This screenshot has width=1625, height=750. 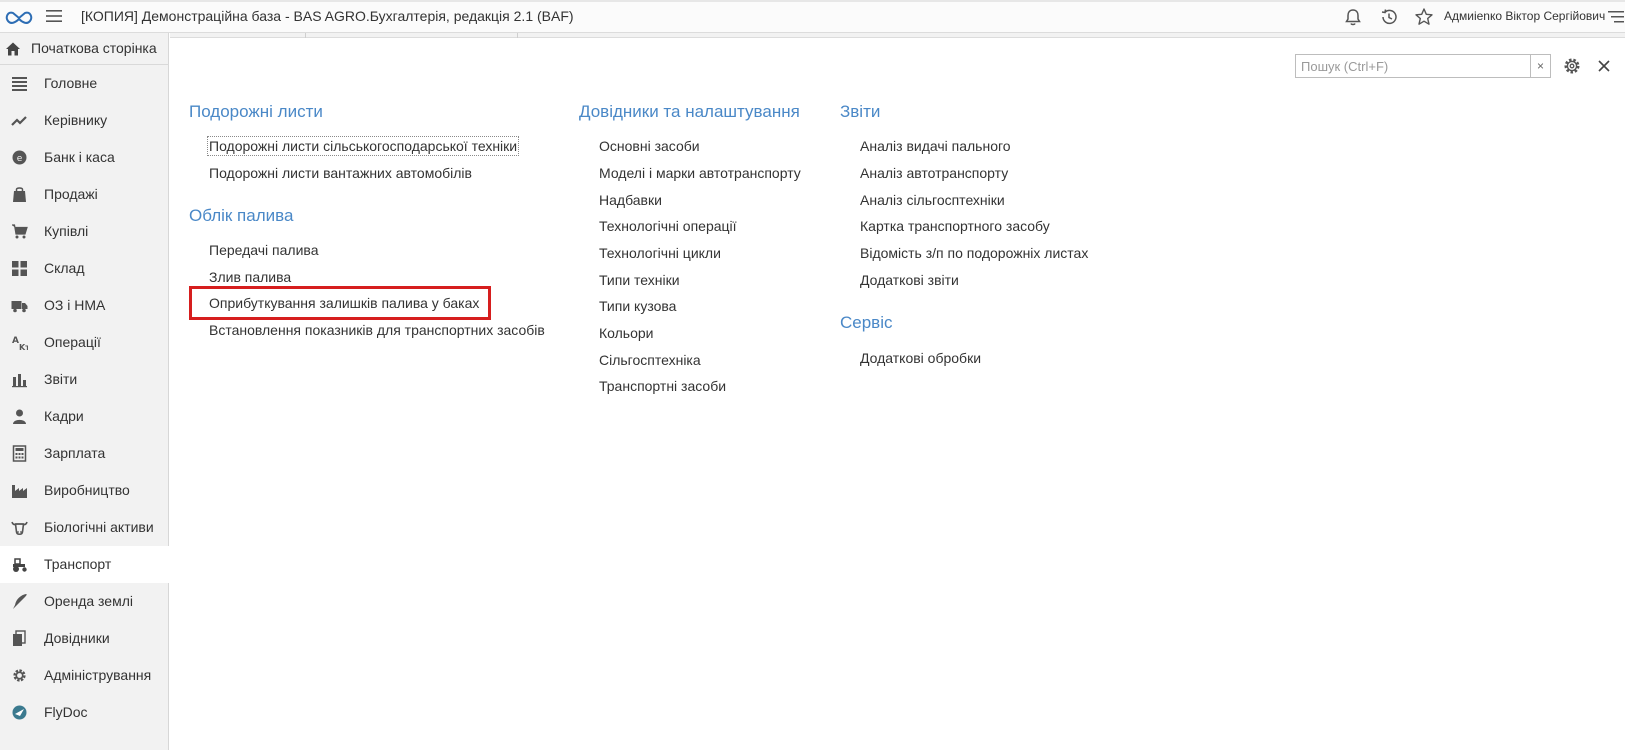 What do you see at coordinates (19, 121) in the screenshot?
I see `trend-icon` at bounding box center [19, 121].